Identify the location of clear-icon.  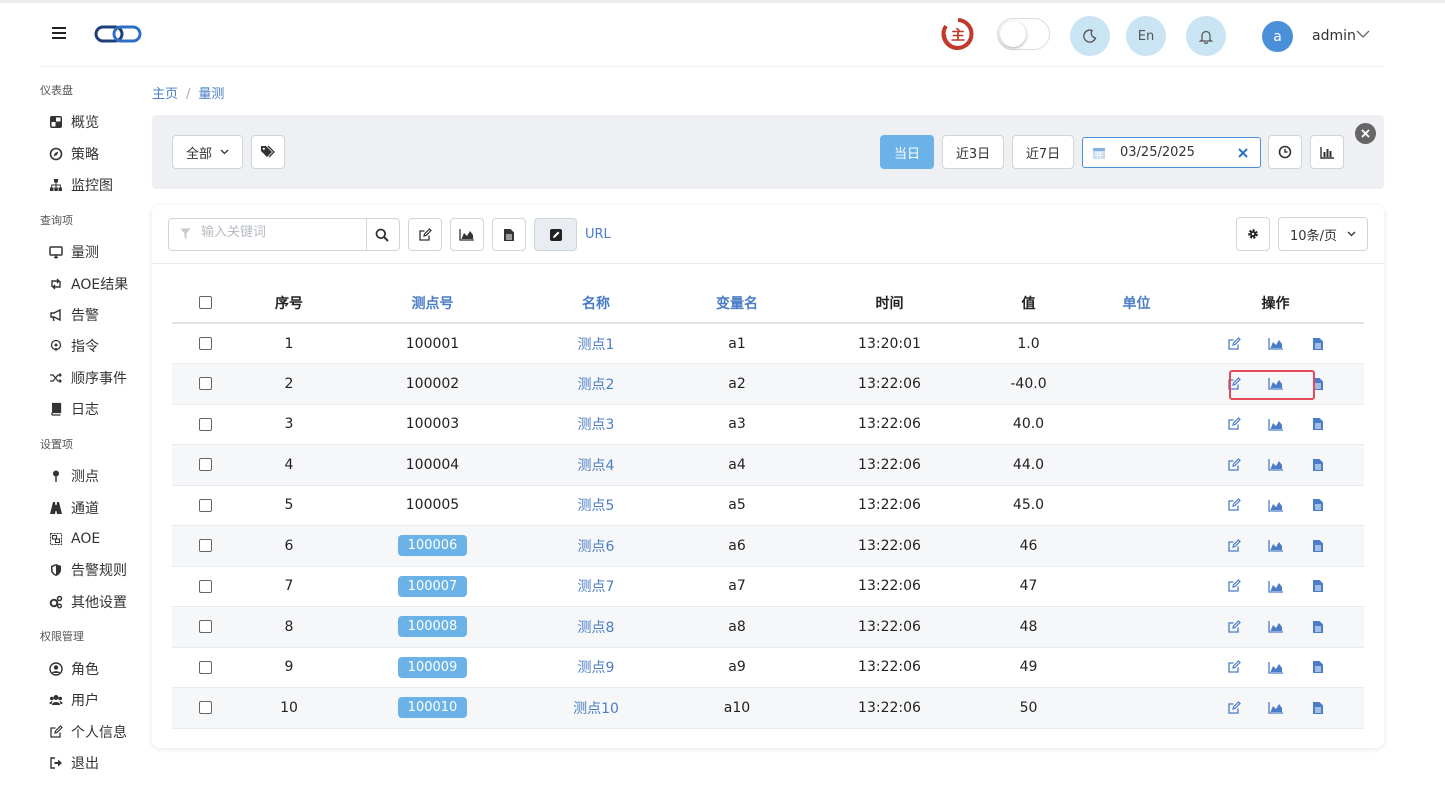
(1243, 153).